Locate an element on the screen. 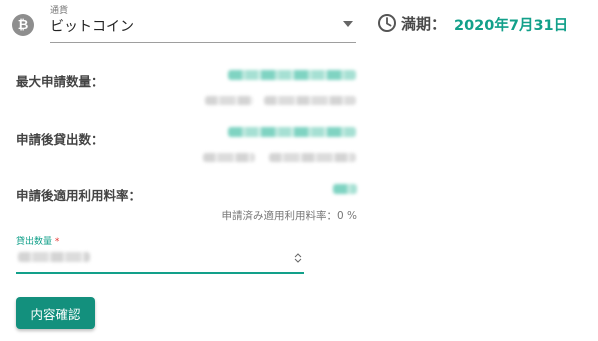  after-apply-lending-value-redacted is located at coordinates (292, 132).